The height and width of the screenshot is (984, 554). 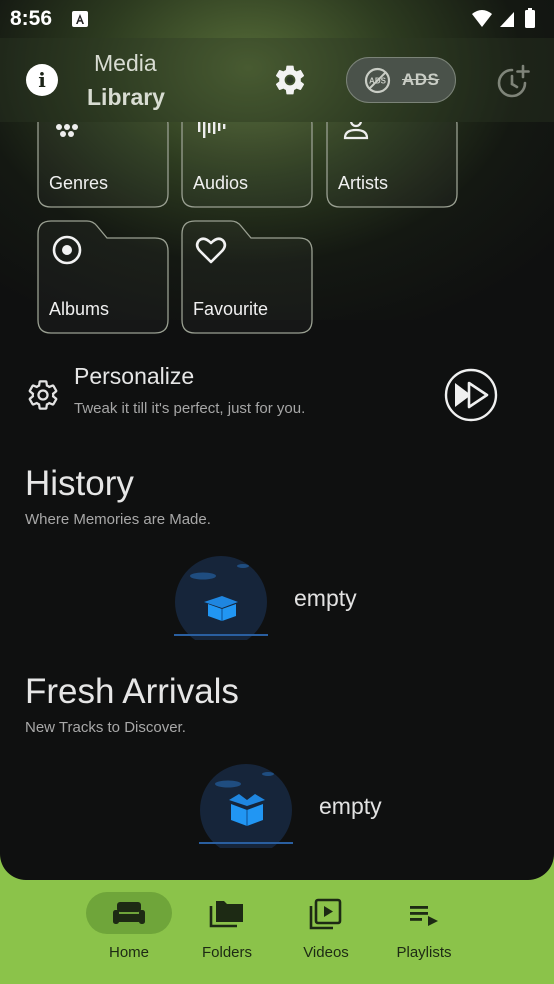 I want to click on nav-label: Home, so click(x=128, y=952).